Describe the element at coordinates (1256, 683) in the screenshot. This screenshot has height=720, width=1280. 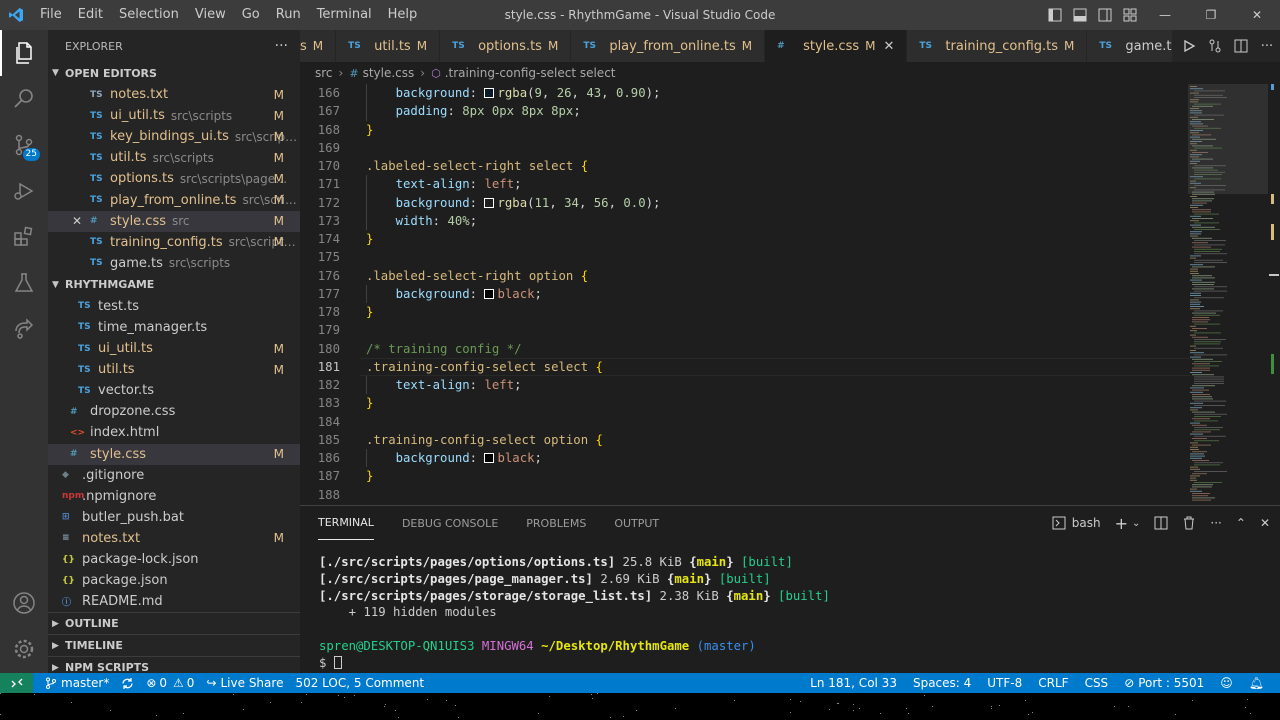
I see `notifications-icon: 🔔︎` at that location.